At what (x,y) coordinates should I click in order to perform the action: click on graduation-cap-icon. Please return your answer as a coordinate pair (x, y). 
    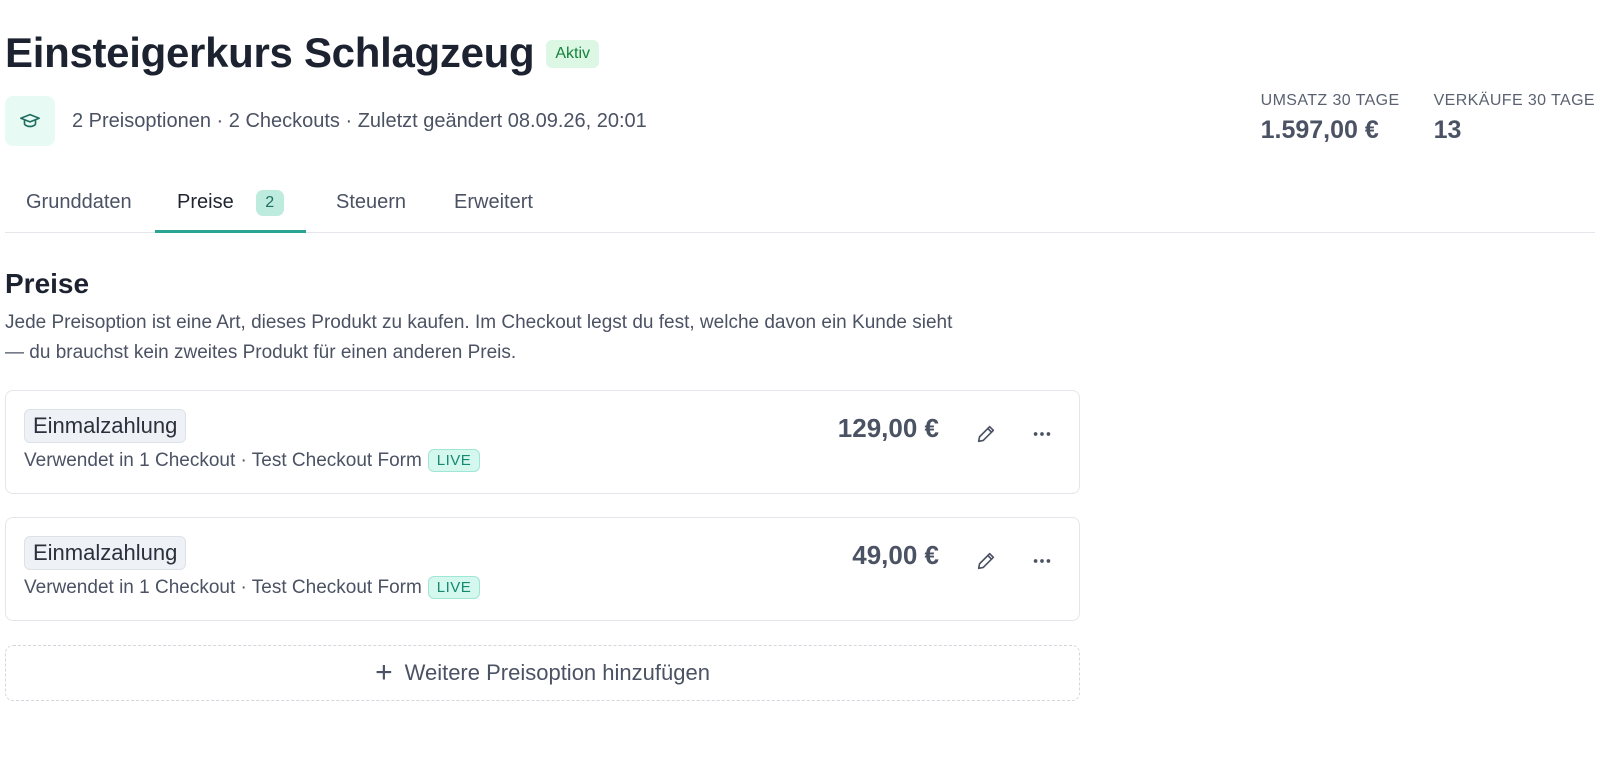
    Looking at the image, I should click on (30, 121).